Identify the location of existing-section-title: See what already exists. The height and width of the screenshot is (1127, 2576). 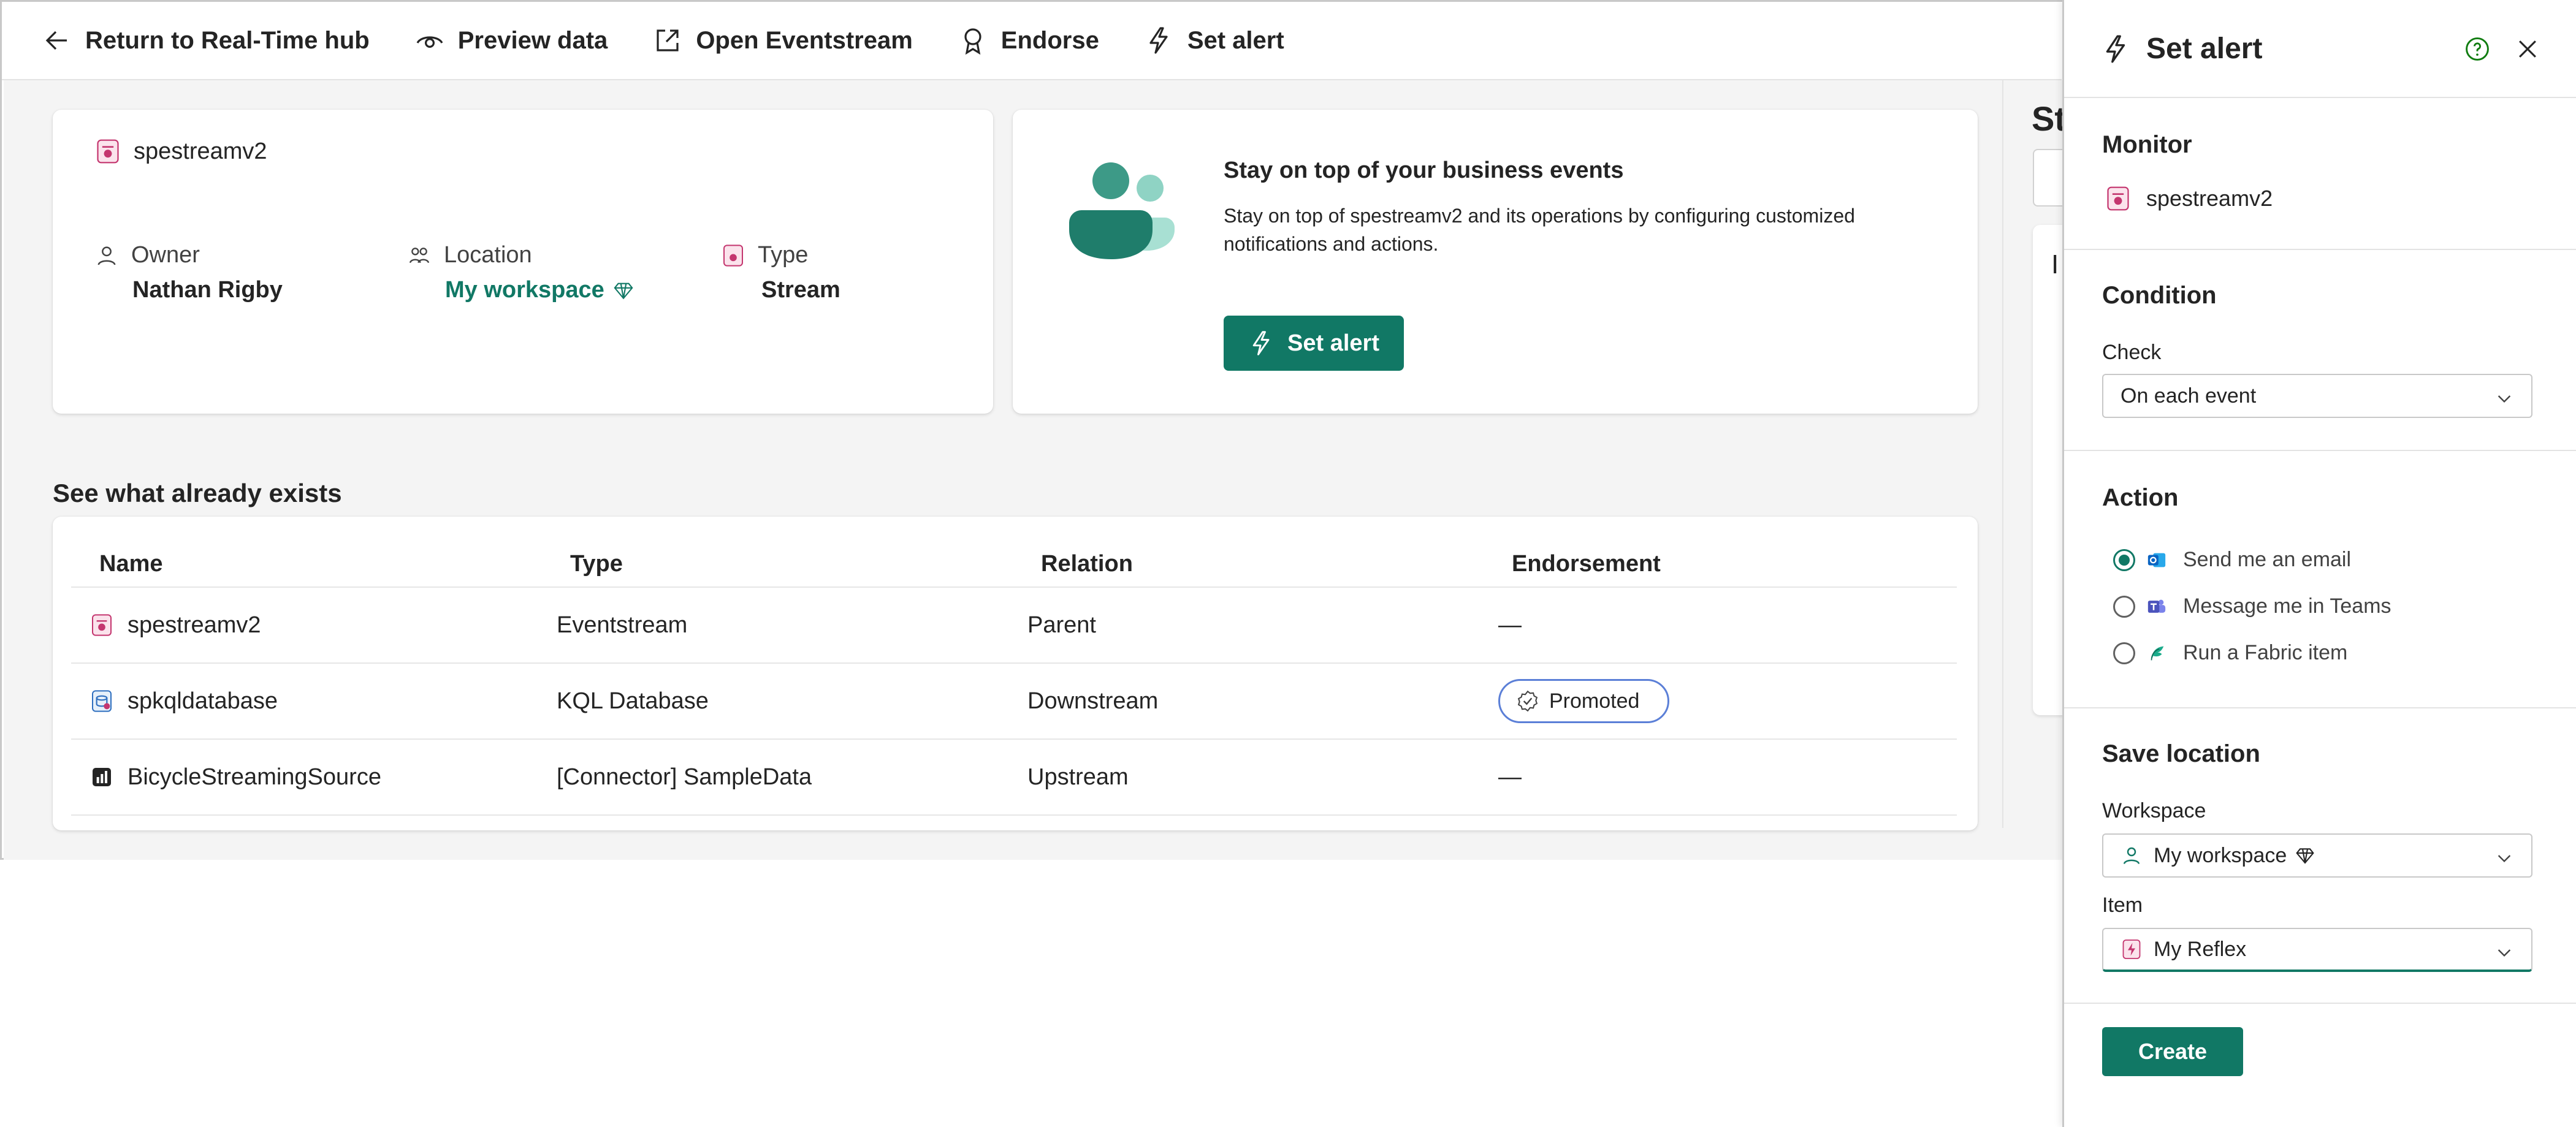
(197, 493).